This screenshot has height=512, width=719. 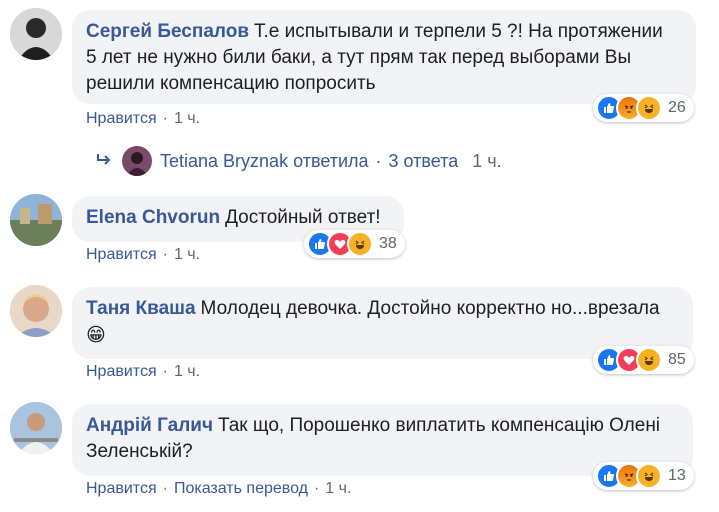 I want to click on reaction-summary: 13, so click(x=643, y=476).